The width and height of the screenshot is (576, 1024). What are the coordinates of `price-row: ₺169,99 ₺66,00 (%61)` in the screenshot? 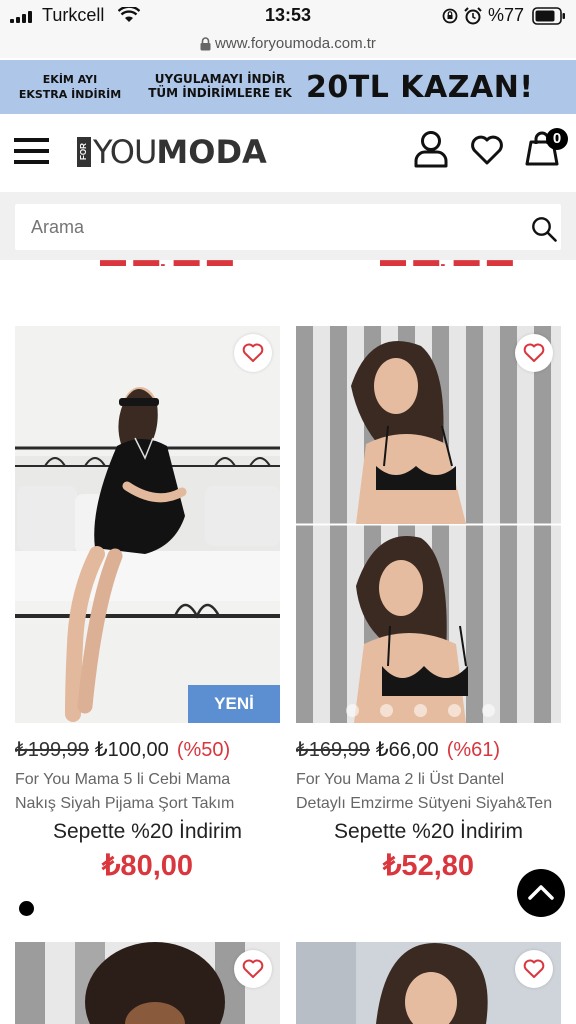 It's located at (436, 749).